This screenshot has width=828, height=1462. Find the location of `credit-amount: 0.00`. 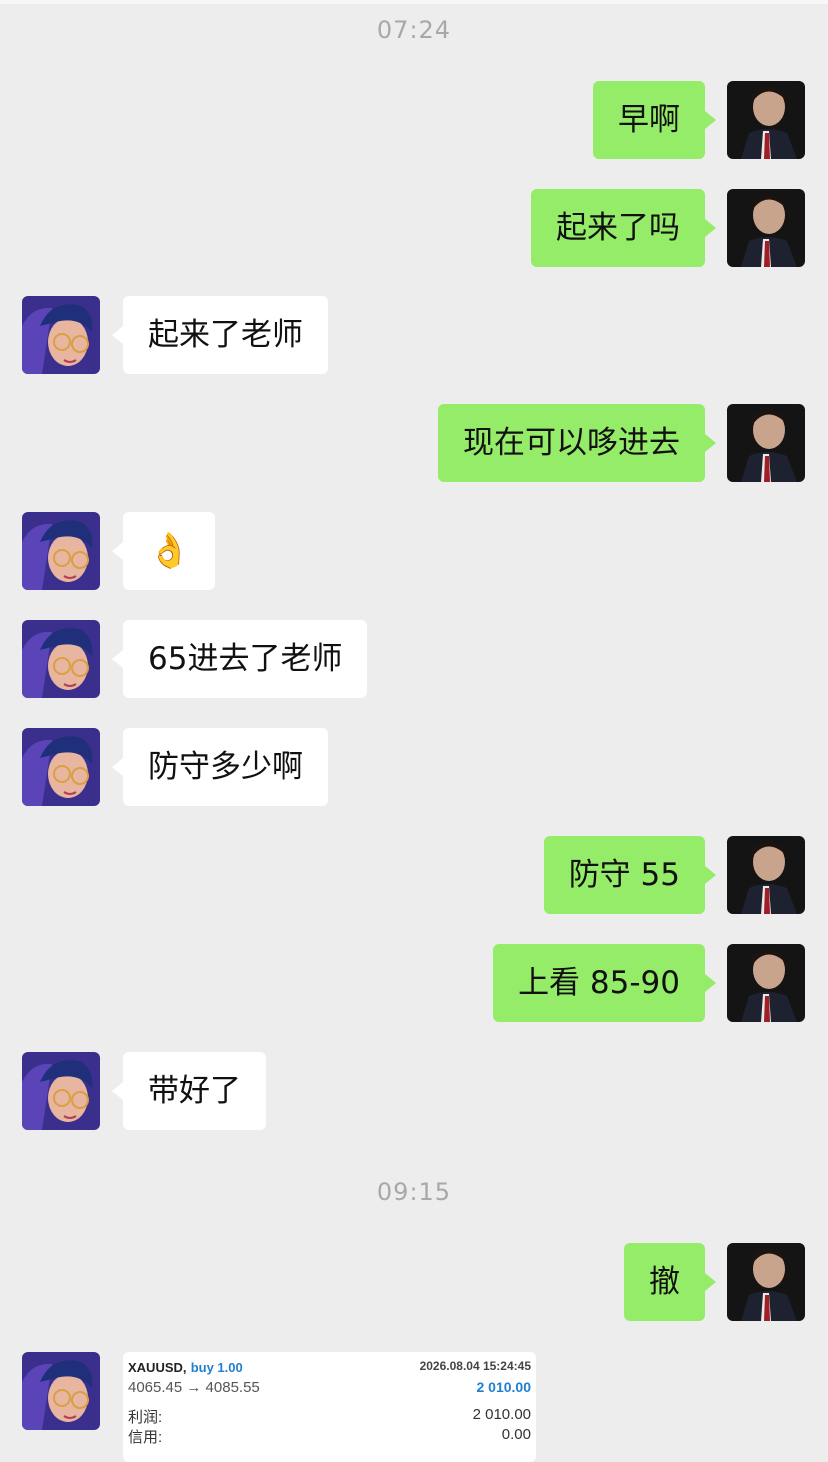

credit-amount: 0.00 is located at coordinates (516, 1434).